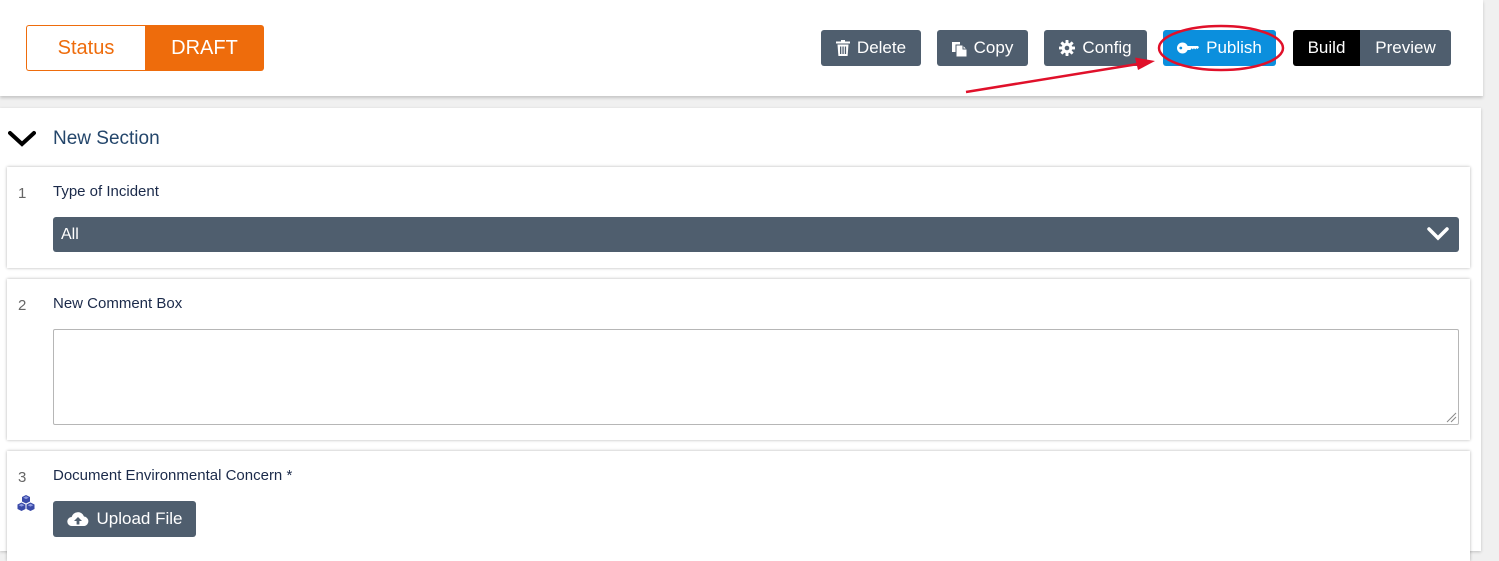 The width and height of the screenshot is (1499, 561). What do you see at coordinates (1326, 48) in the screenshot?
I see `build-tab: Build` at bounding box center [1326, 48].